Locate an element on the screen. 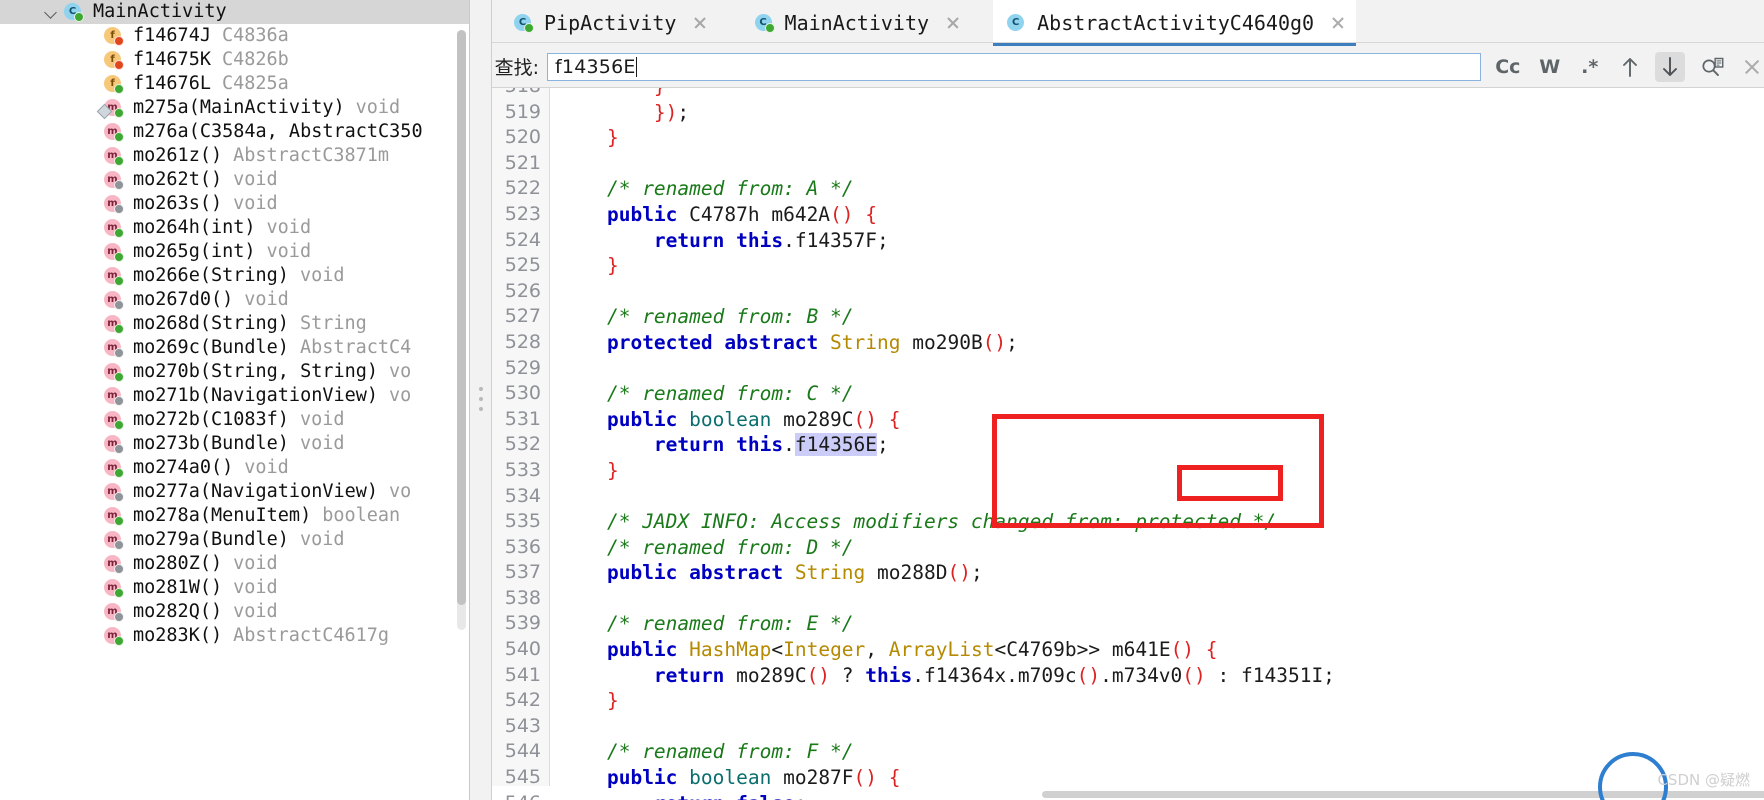  tree-item: m mo267d0() void is located at coordinates (234, 300).